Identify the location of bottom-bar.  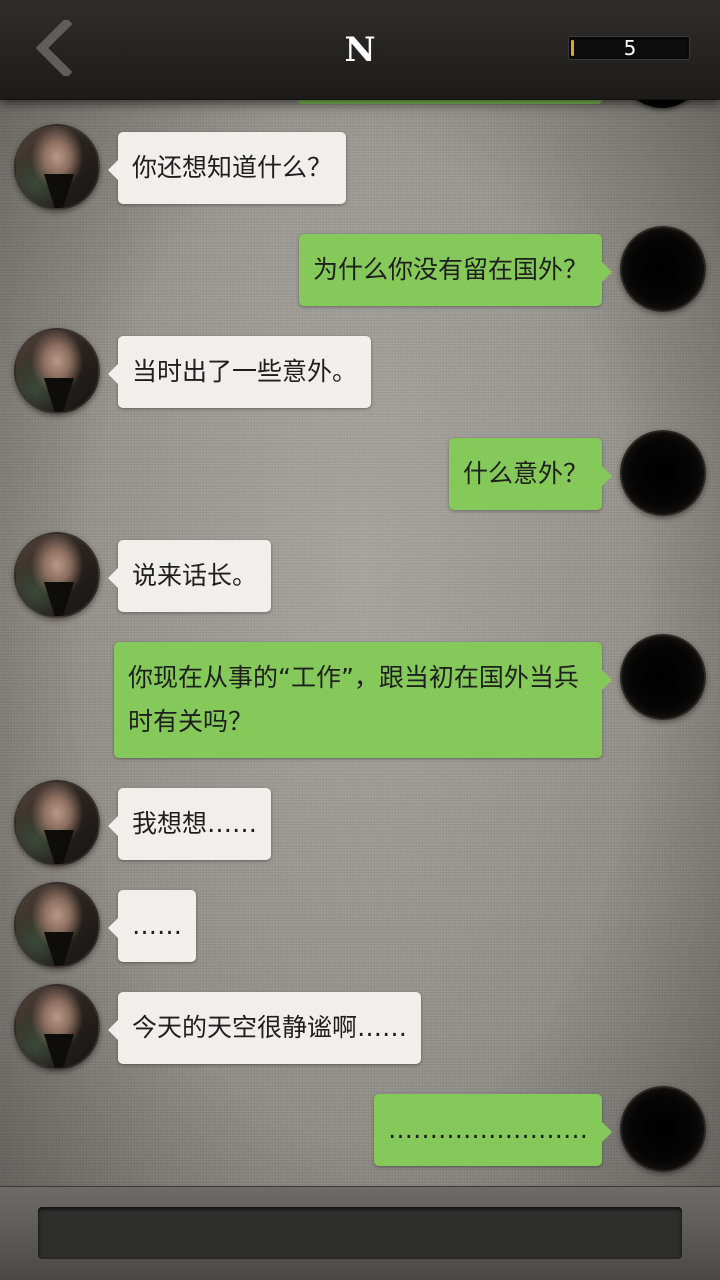
(360, 1233).